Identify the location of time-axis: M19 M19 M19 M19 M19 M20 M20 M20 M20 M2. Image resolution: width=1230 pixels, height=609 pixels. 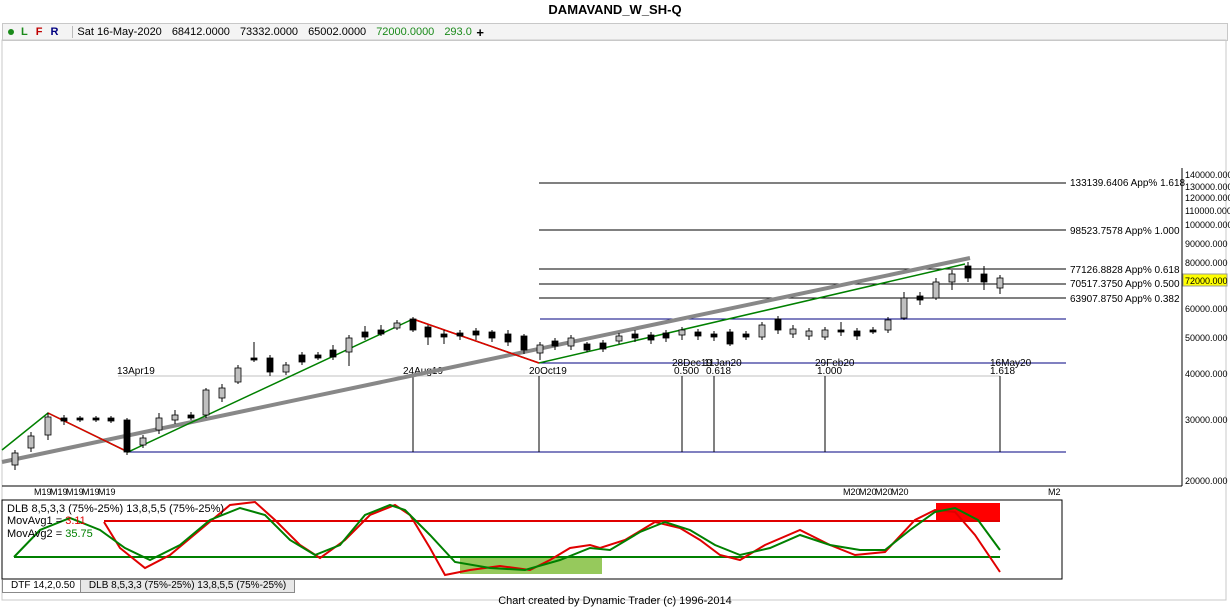
(547, 492).